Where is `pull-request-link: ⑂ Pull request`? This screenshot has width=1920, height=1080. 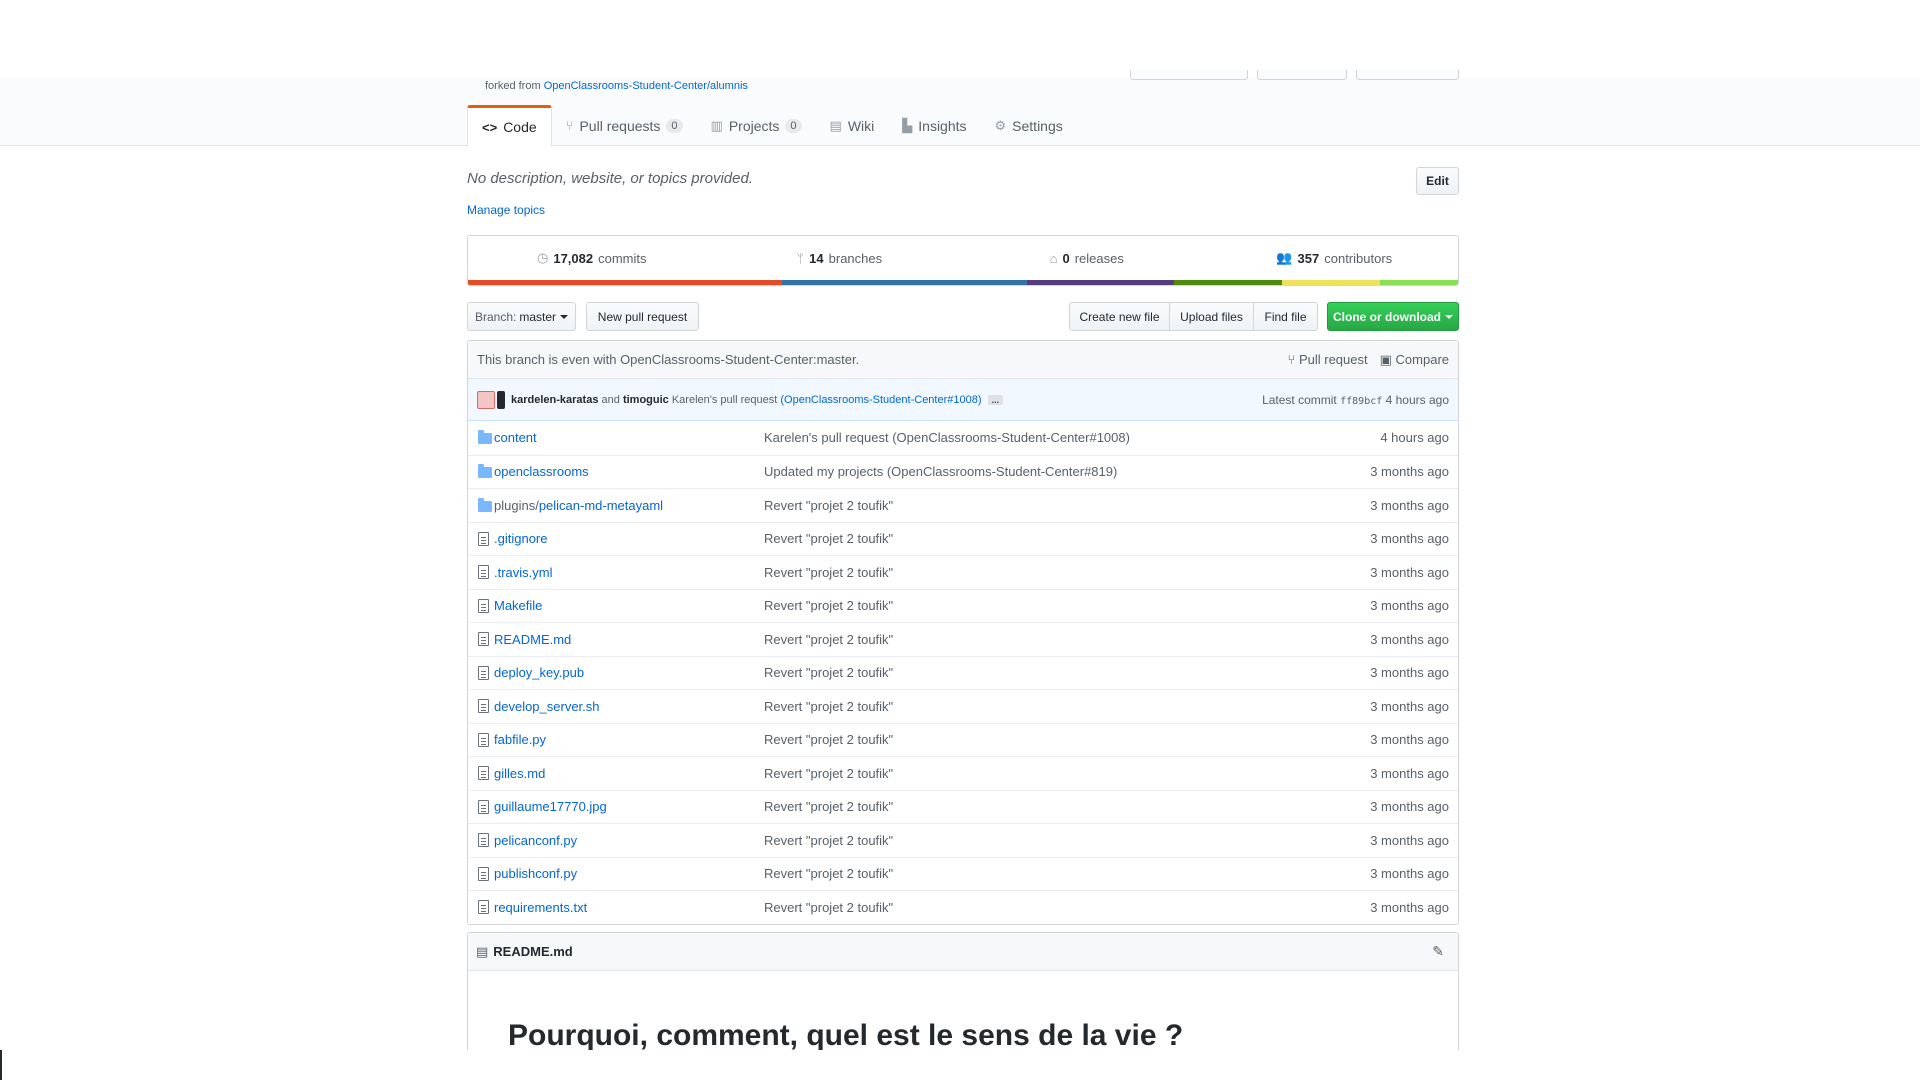 pull-request-link: ⑂ Pull request is located at coordinates (1328, 360).